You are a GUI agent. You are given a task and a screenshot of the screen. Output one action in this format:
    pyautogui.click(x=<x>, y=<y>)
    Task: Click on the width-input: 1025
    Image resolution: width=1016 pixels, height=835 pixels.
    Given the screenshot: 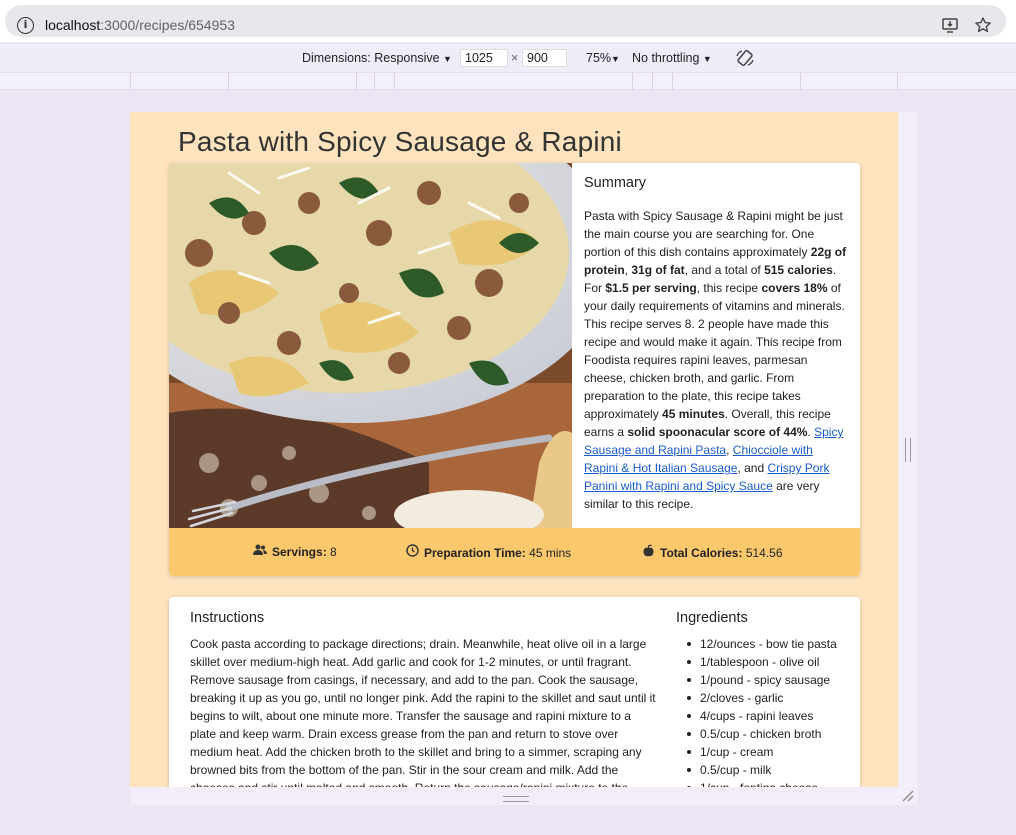 What is the action you would take?
    pyautogui.click(x=484, y=58)
    